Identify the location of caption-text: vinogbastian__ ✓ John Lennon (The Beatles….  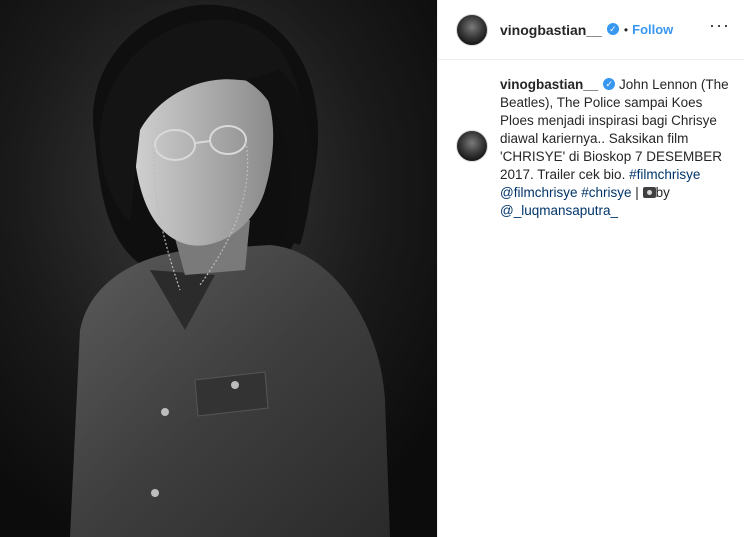
(616, 148).